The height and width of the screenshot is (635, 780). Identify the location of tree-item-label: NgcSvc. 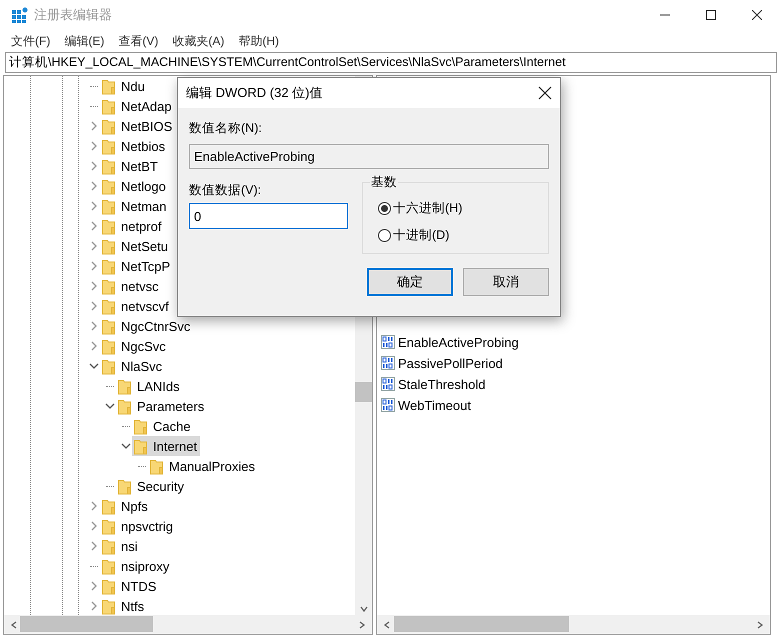
(143, 346).